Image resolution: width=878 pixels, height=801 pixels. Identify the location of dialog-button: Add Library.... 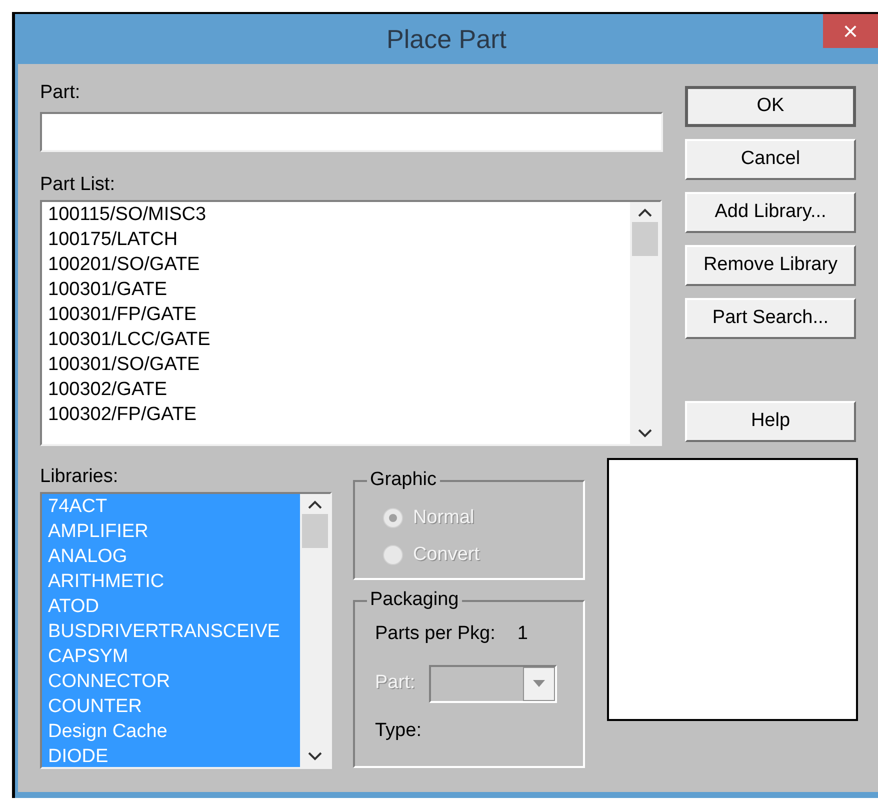
(770, 212).